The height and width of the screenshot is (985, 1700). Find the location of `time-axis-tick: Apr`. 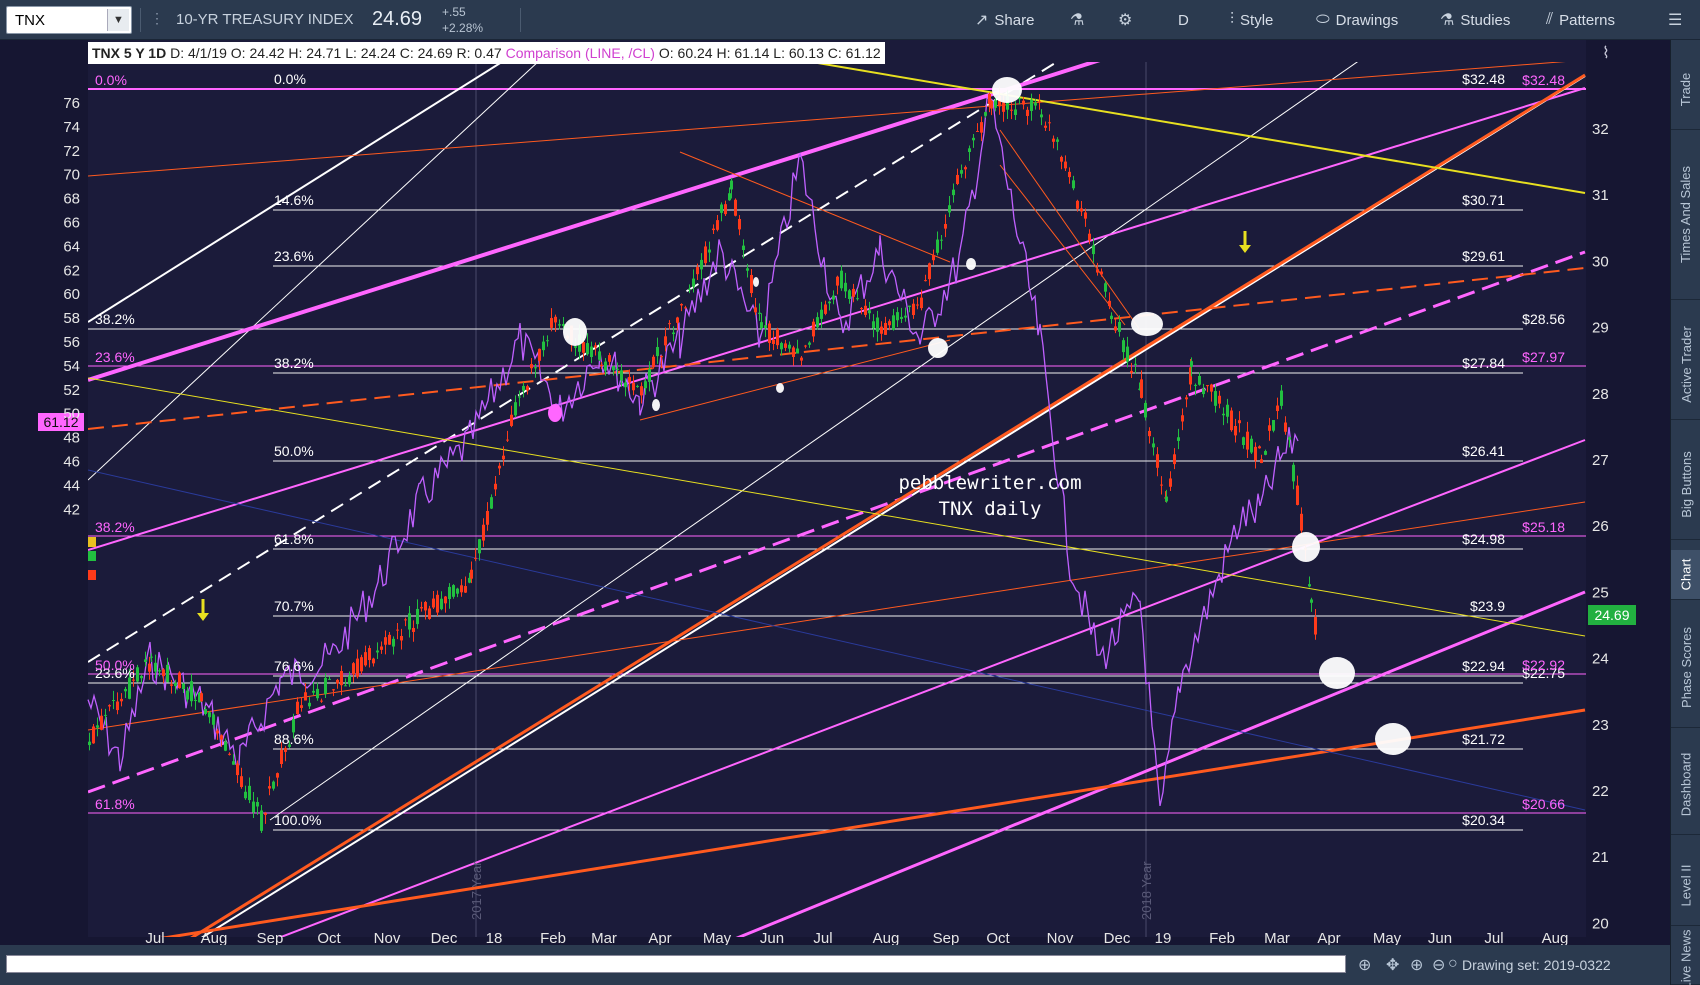

time-axis-tick: Apr is located at coordinates (1328, 937).